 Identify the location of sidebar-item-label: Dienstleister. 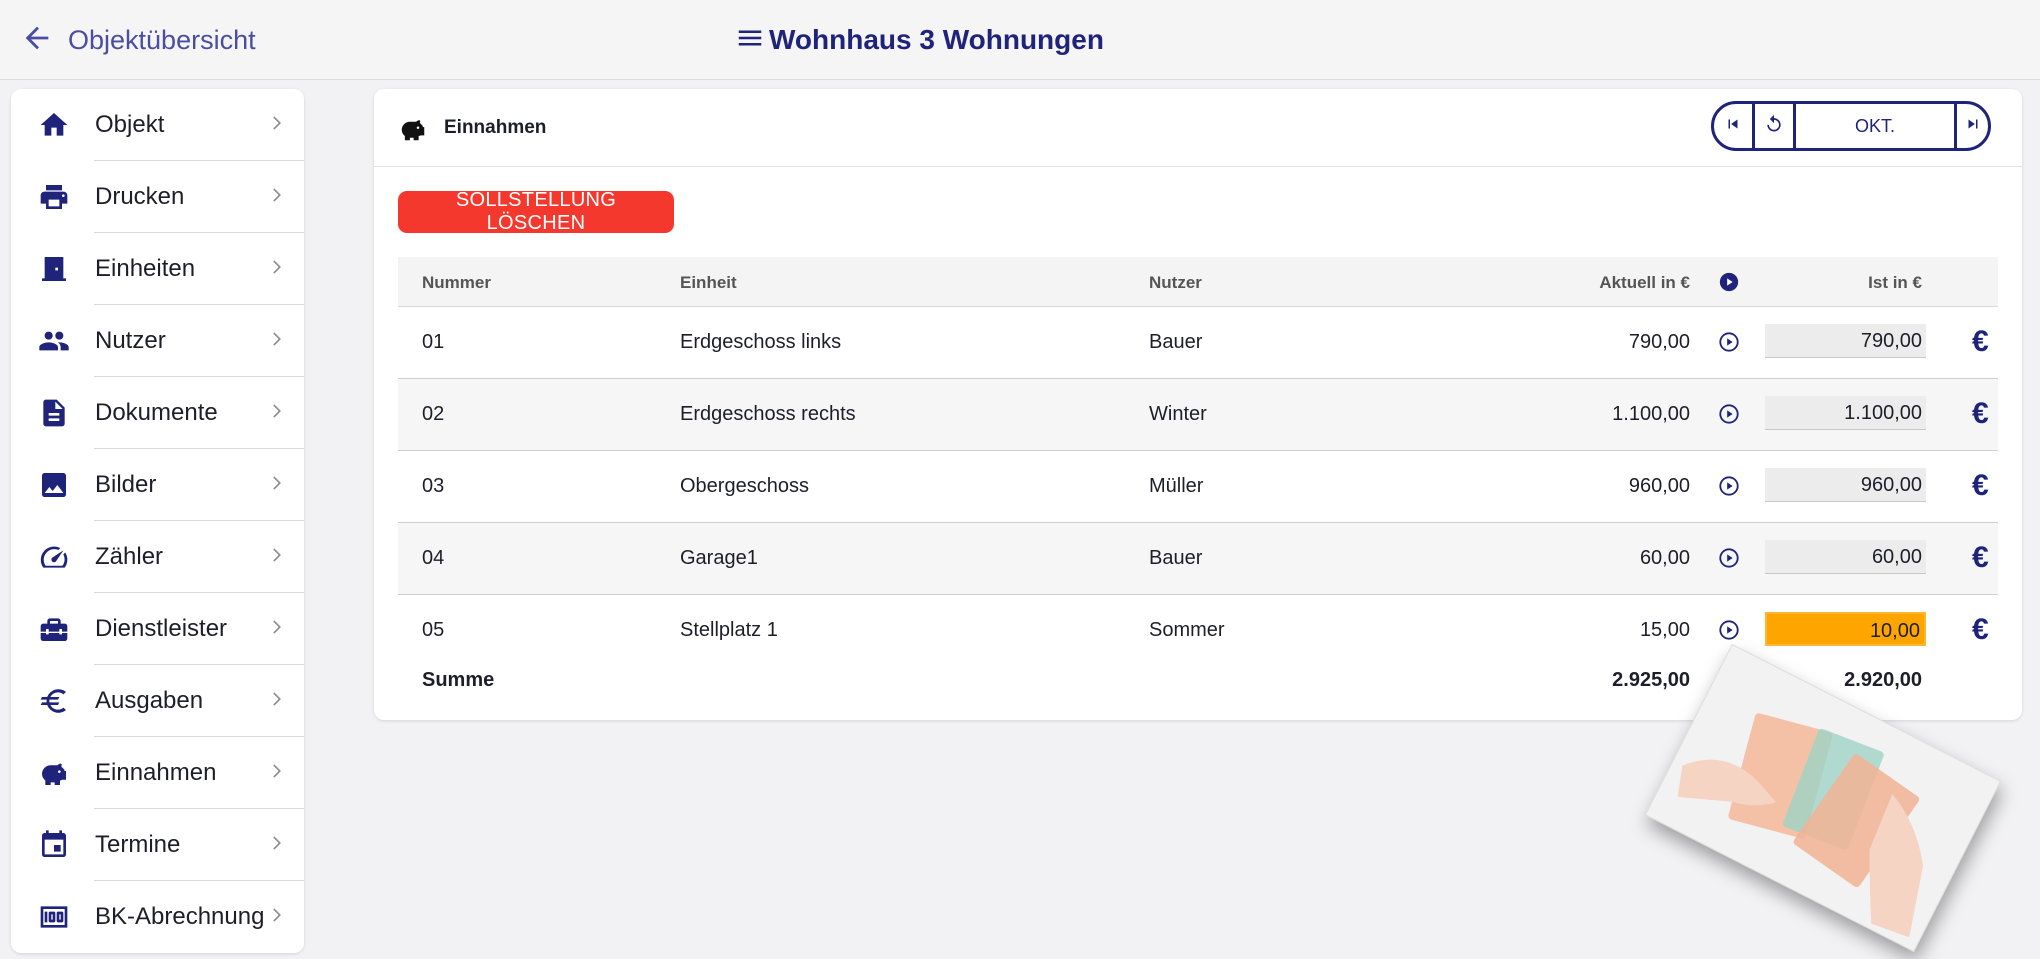
(161, 628).